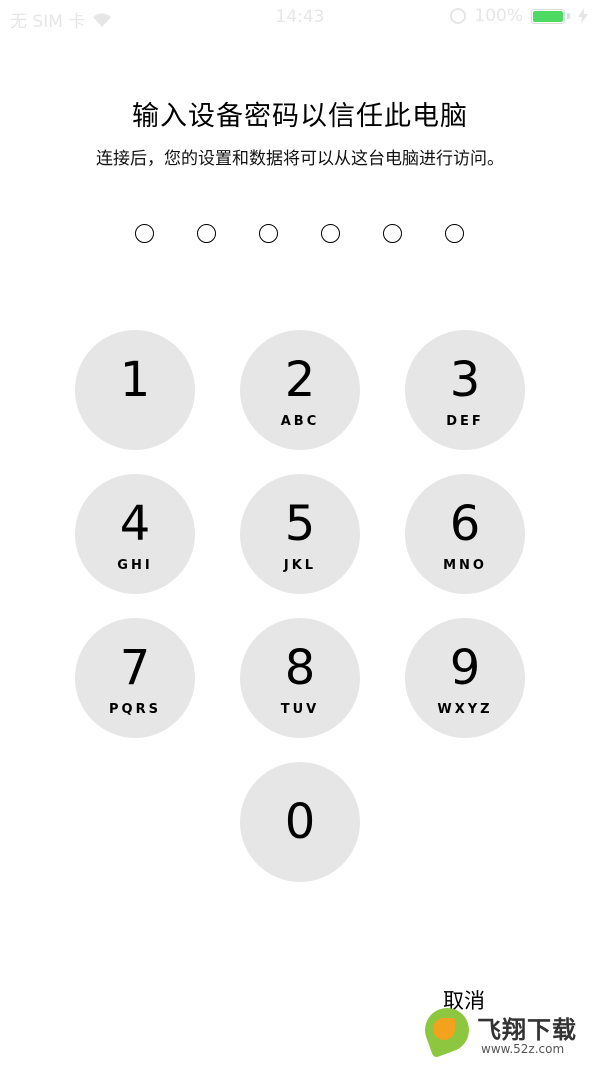 The height and width of the screenshot is (1067, 600). What do you see at coordinates (300, 668) in the screenshot?
I see `key-digit: 8` at bounding box center [300, 668].